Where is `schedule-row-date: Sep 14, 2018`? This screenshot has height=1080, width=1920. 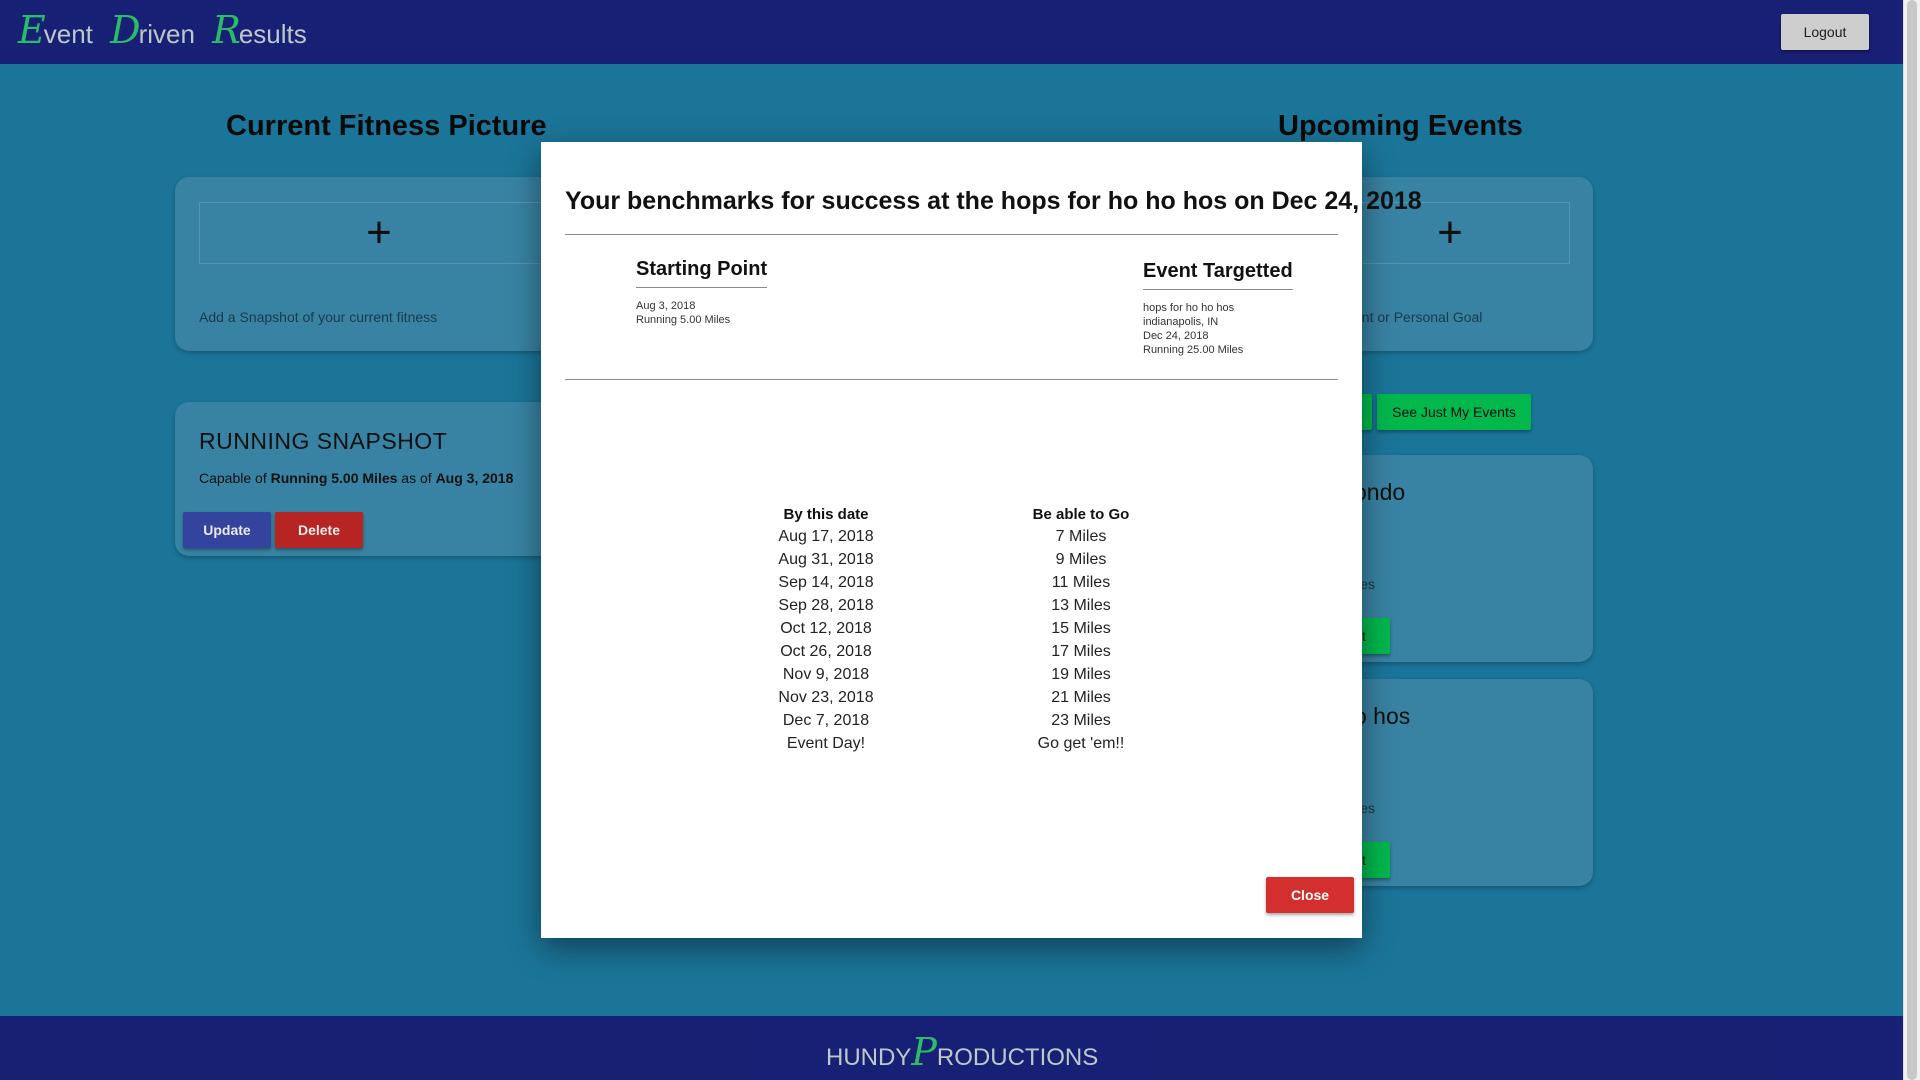 schedule-row-date: Sep 14, 2018 is located at coordinates (826, 582).